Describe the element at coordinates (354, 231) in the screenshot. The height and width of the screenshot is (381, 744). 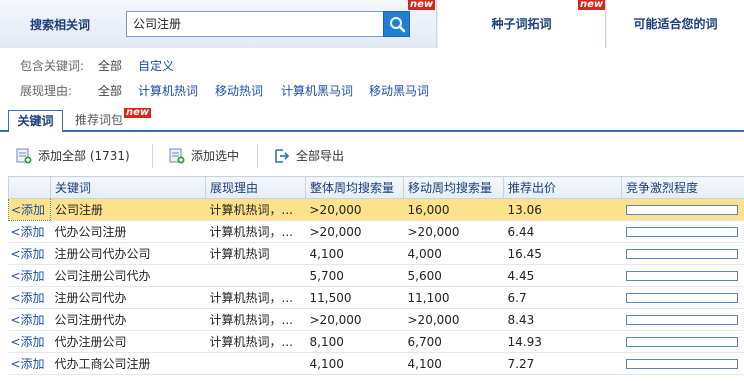
I see `cell-total-search: >20,000` at that location.